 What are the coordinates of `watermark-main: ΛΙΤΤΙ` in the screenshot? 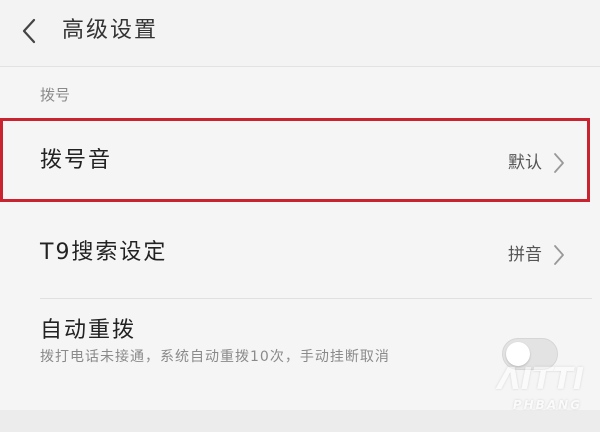 It's located at (540, 379).